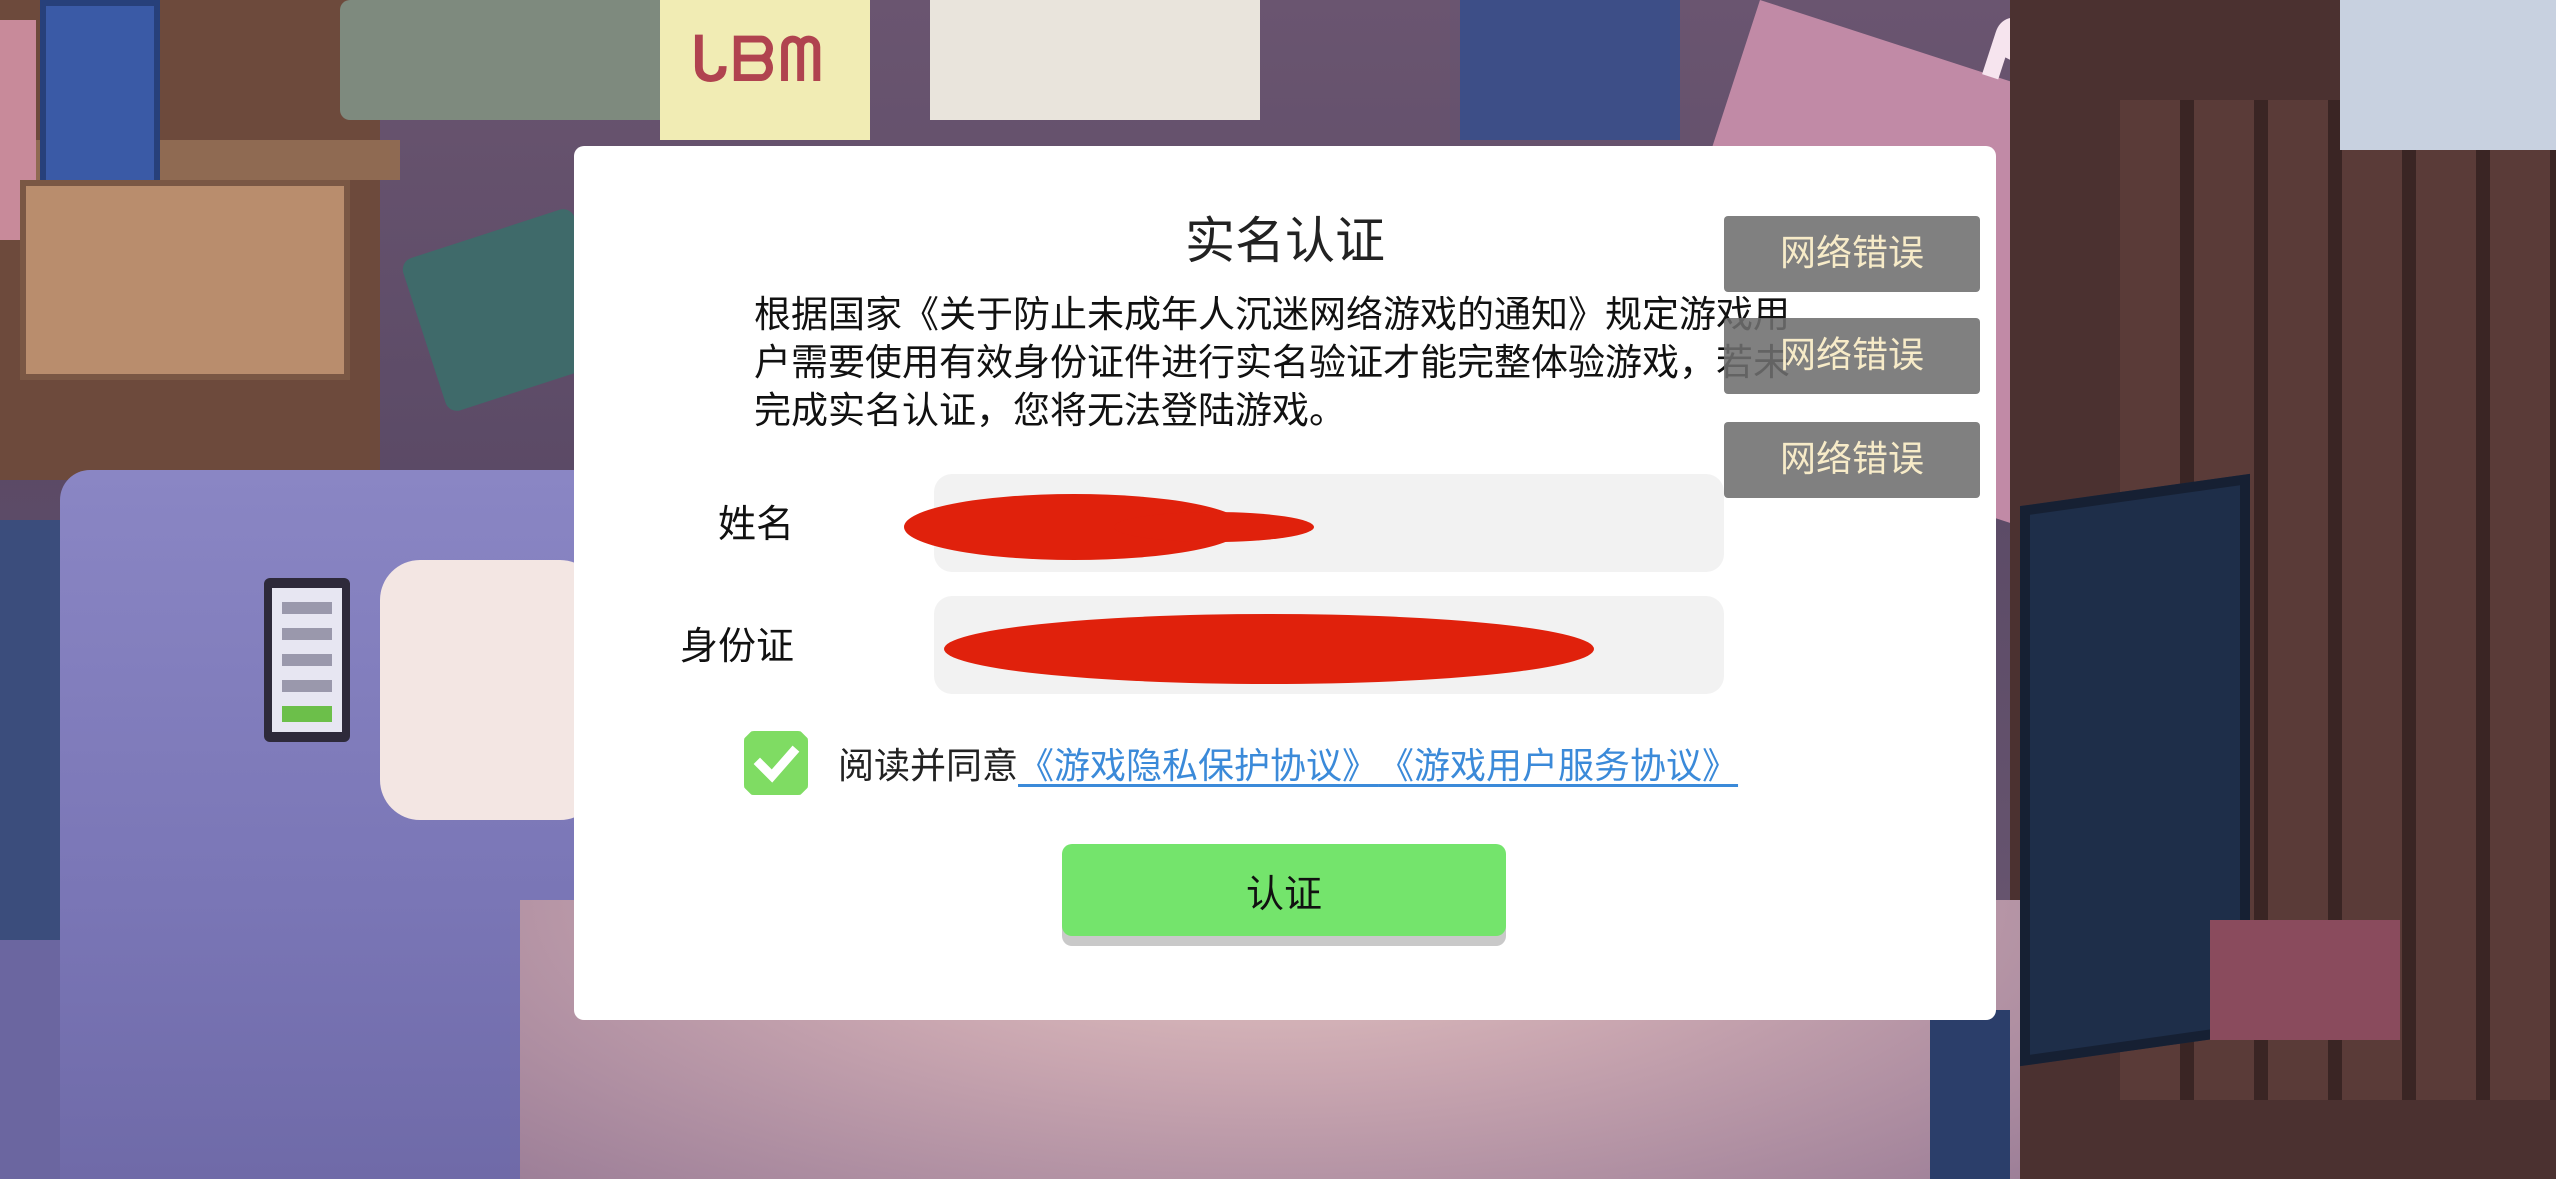 This screenshot has height=1179, width=2556. I want to click on bed-post, so click(1970, 1094).